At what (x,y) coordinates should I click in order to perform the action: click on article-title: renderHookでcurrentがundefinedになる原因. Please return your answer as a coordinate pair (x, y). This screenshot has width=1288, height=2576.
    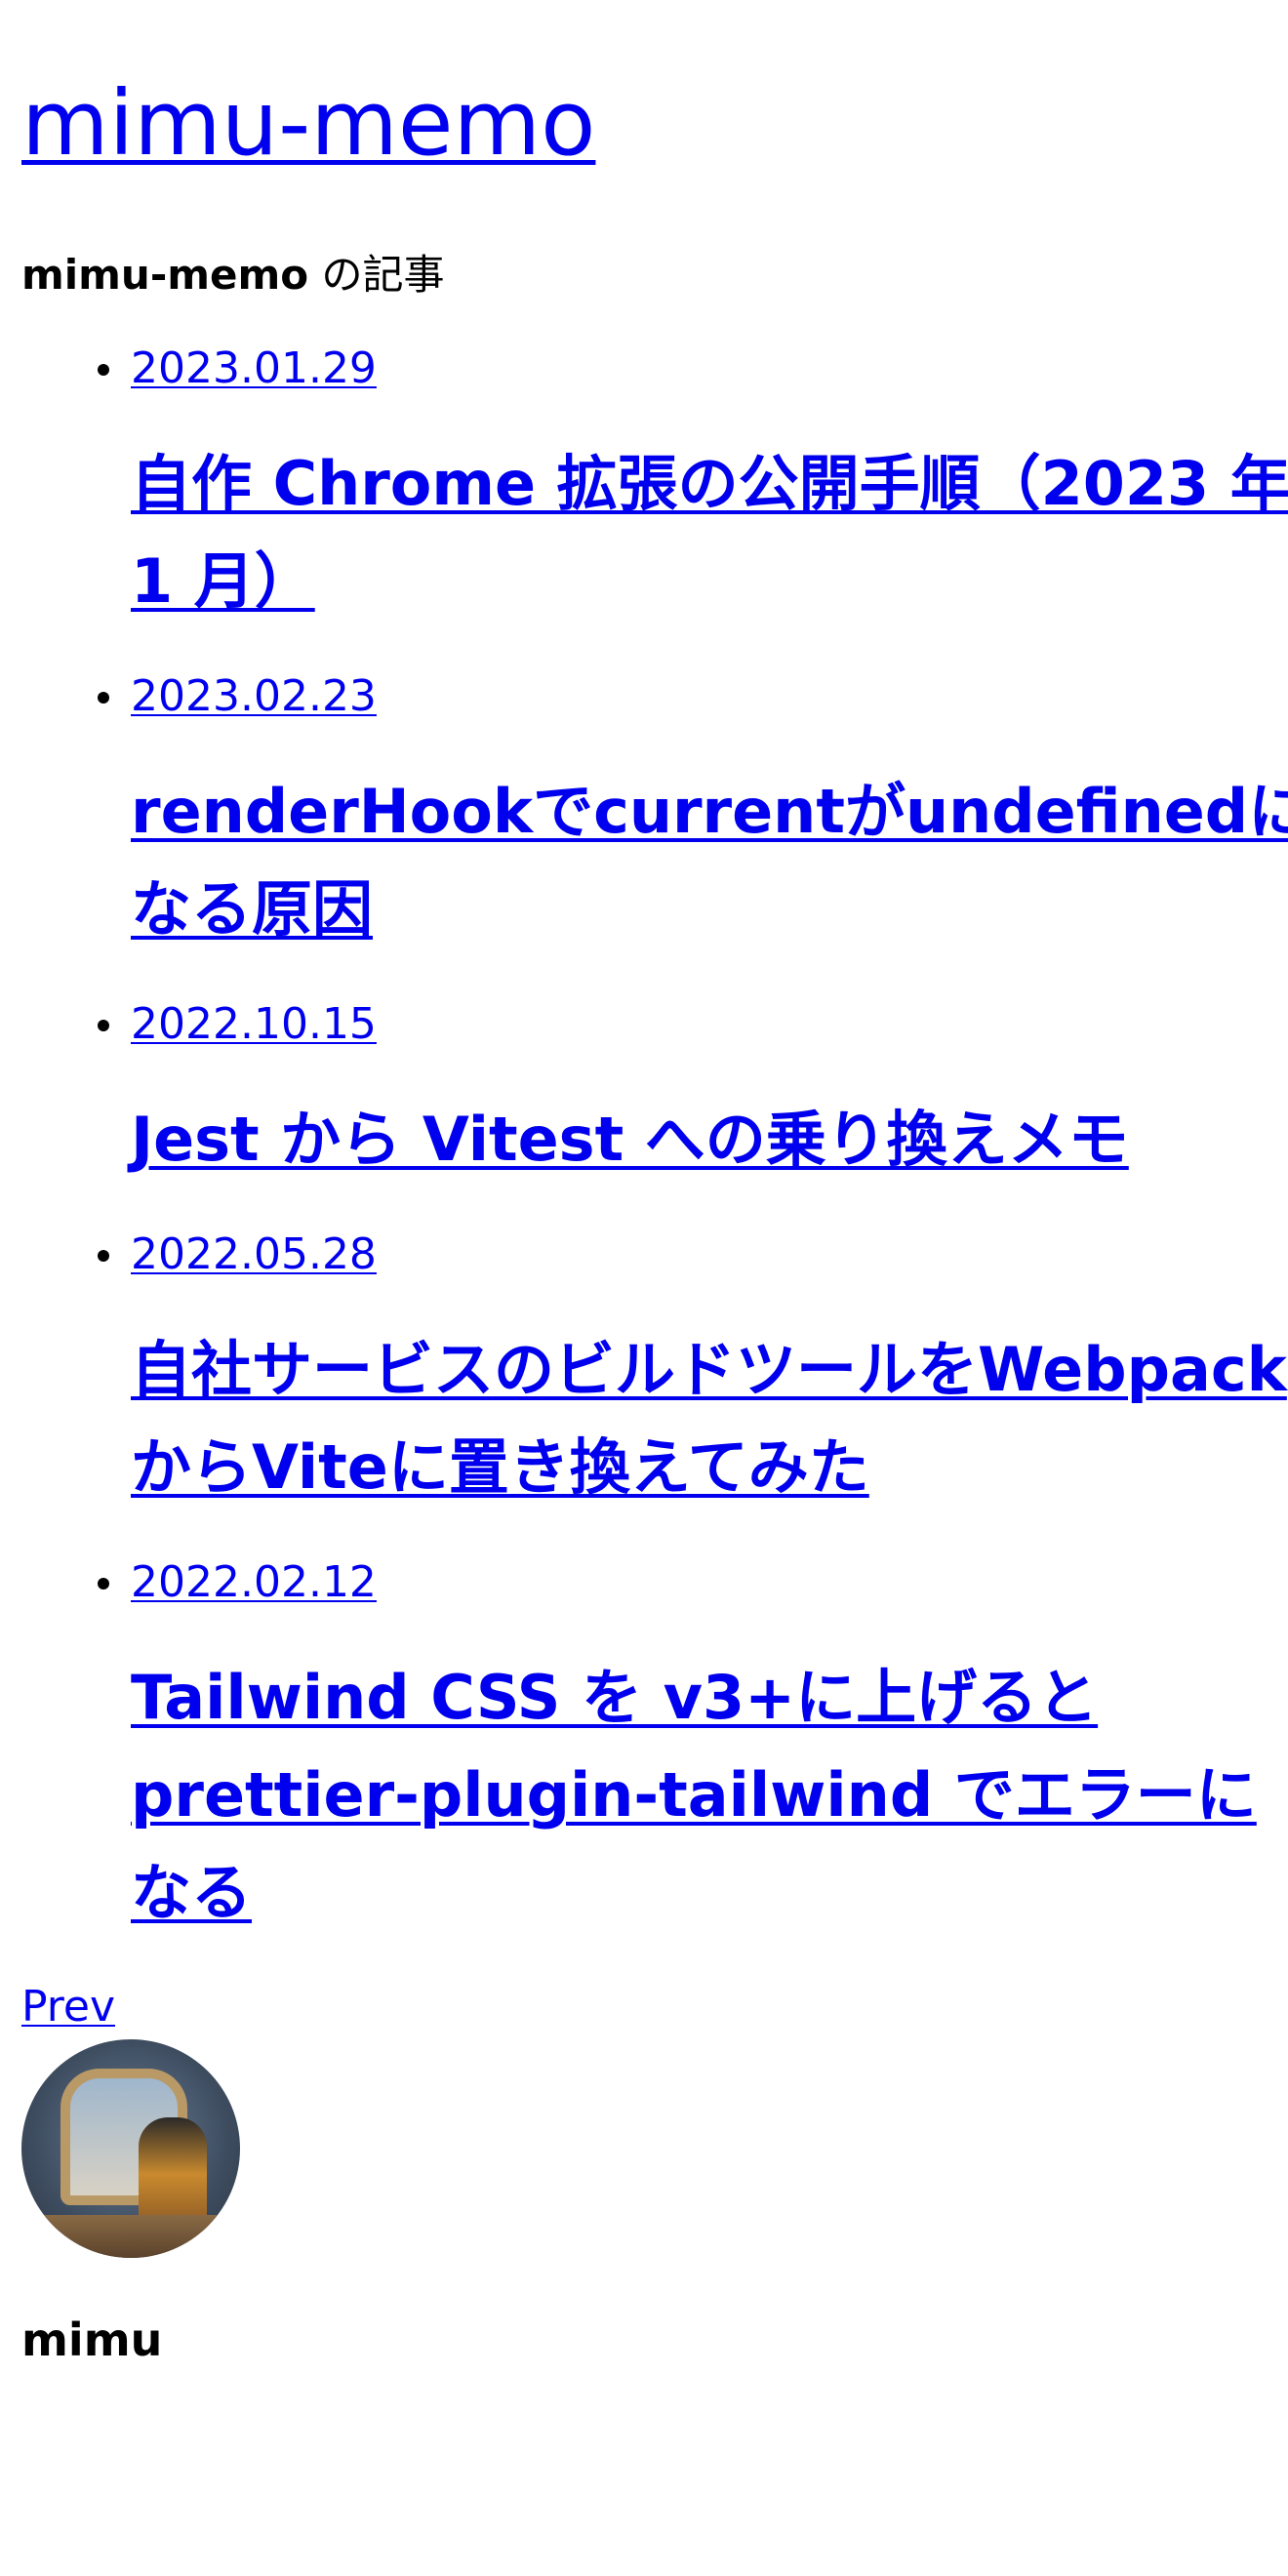
    Looking at the image, I should click on (709, 860).